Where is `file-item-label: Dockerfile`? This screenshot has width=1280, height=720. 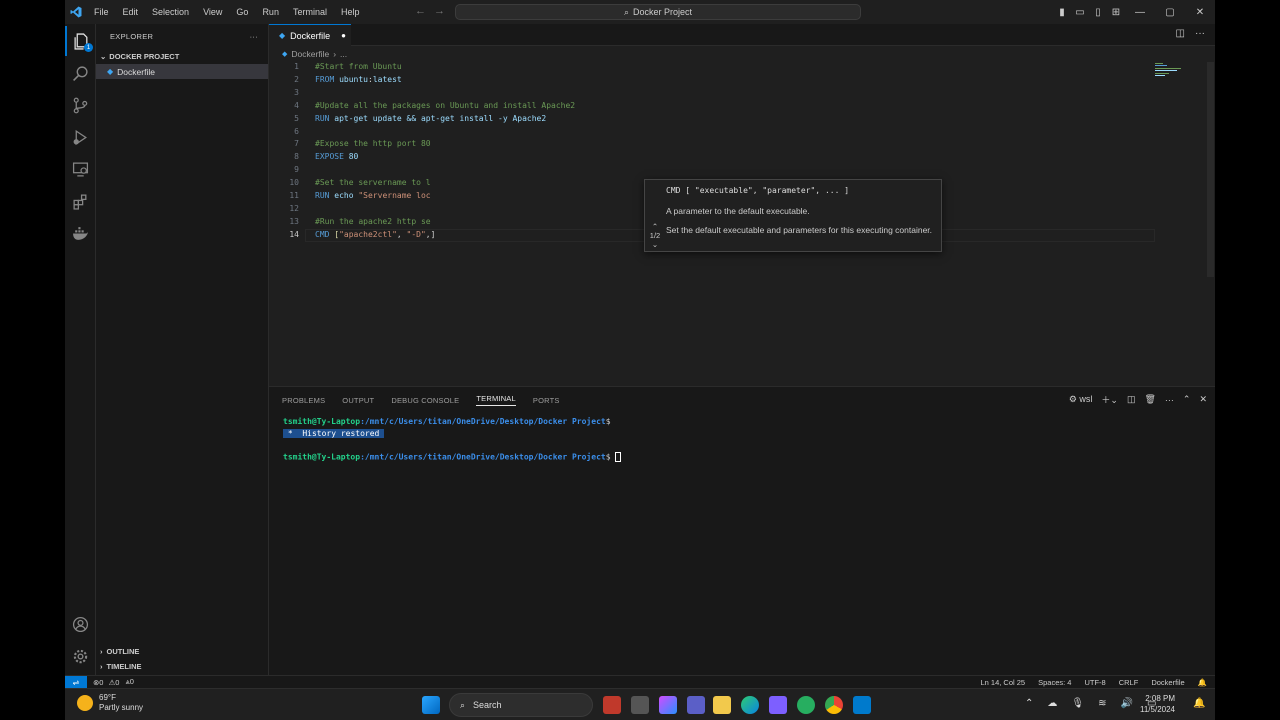 file-item-label: Dockerfile is located at coordinates (136, 71).